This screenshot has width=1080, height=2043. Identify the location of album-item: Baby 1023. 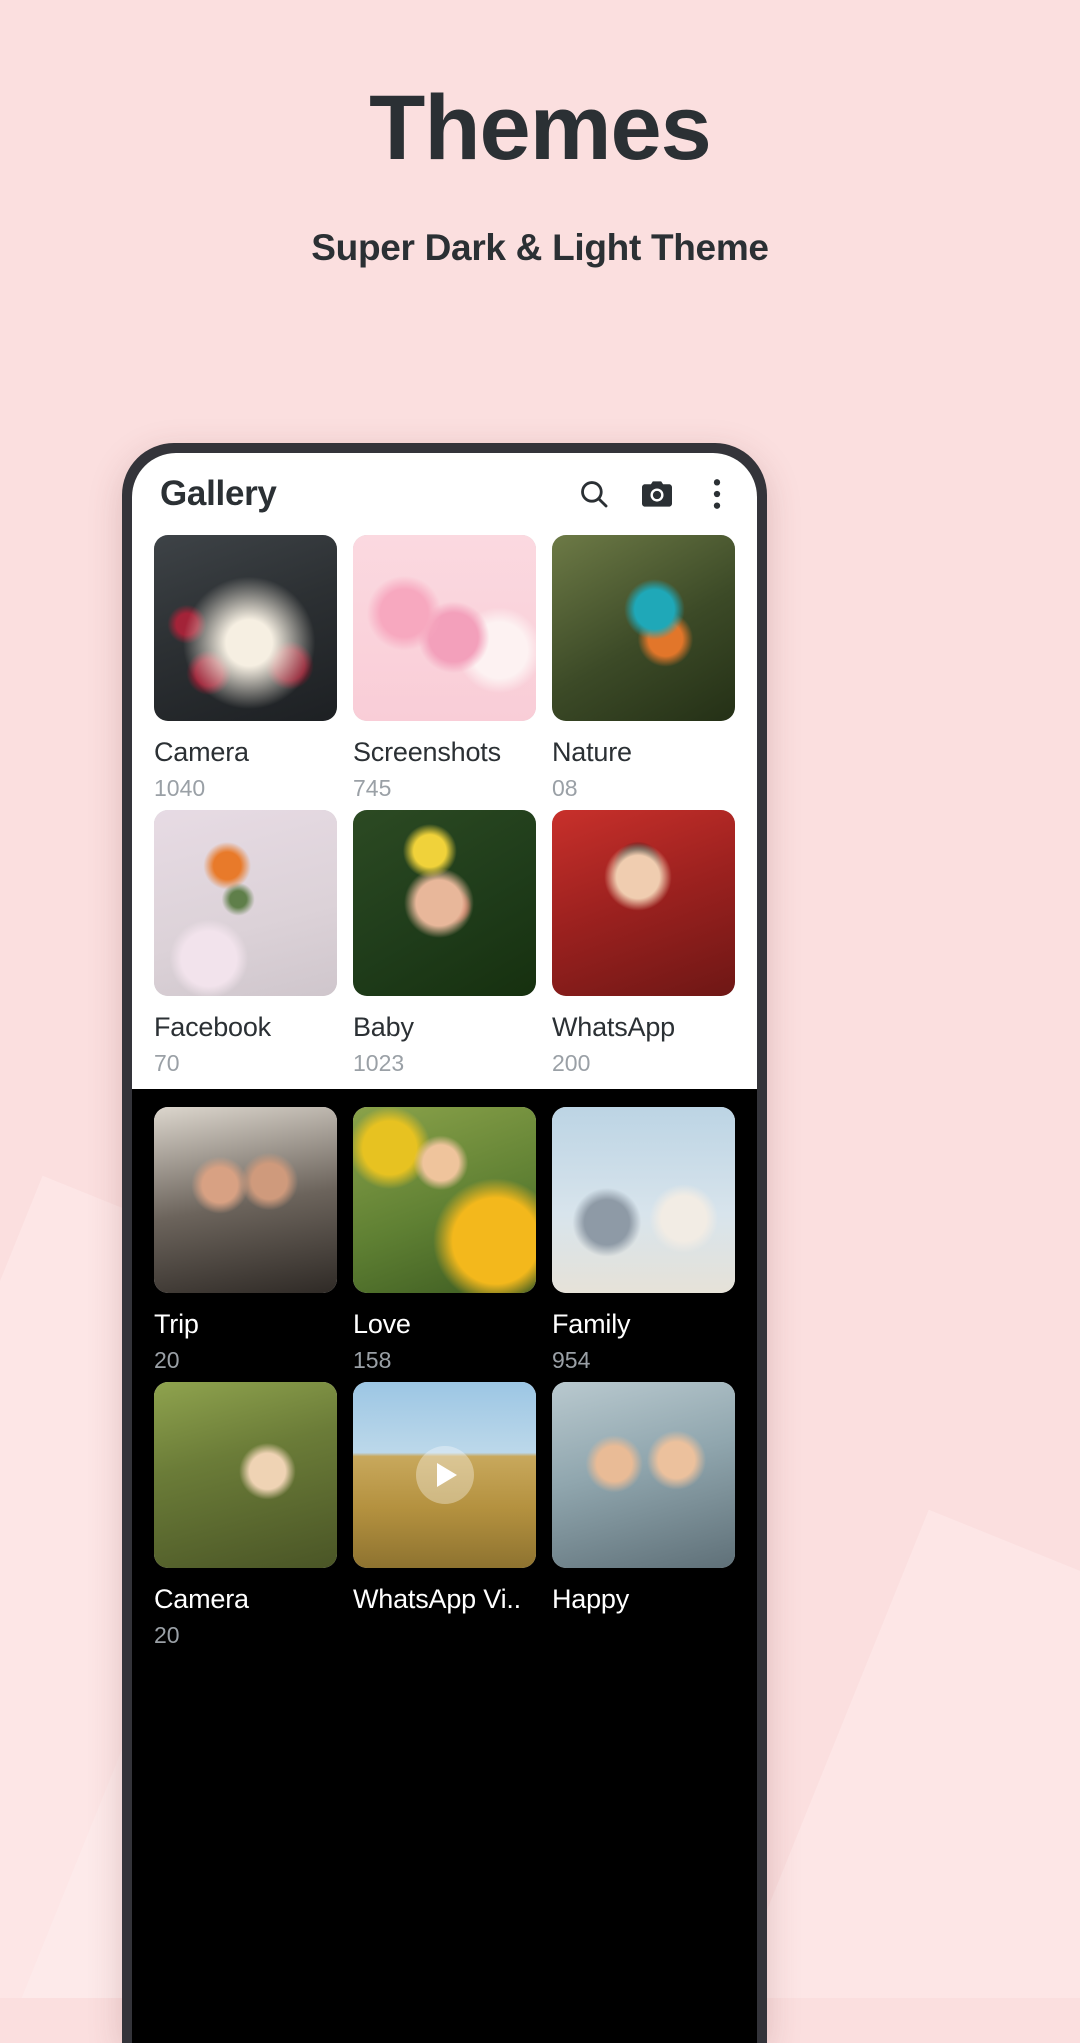
(444, 947).